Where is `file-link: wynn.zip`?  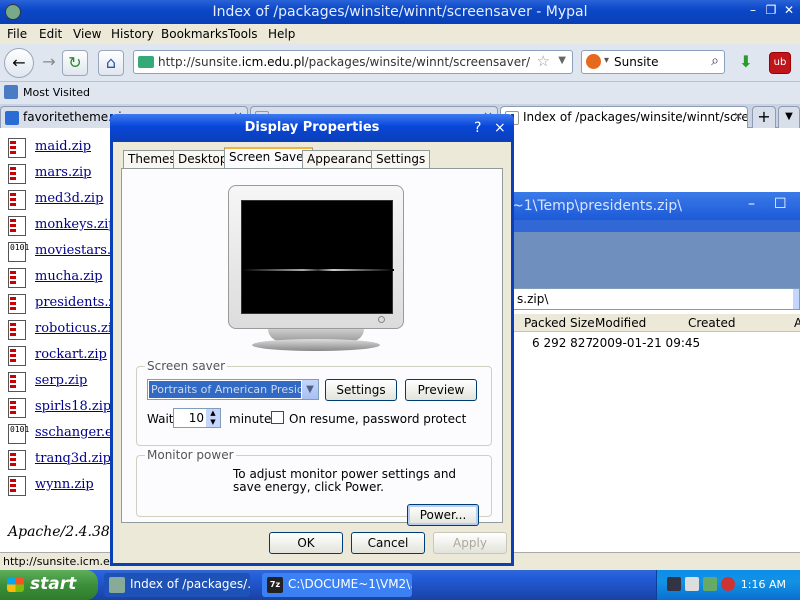
file-link: wynn.zip is located at coordinates (64, 484).